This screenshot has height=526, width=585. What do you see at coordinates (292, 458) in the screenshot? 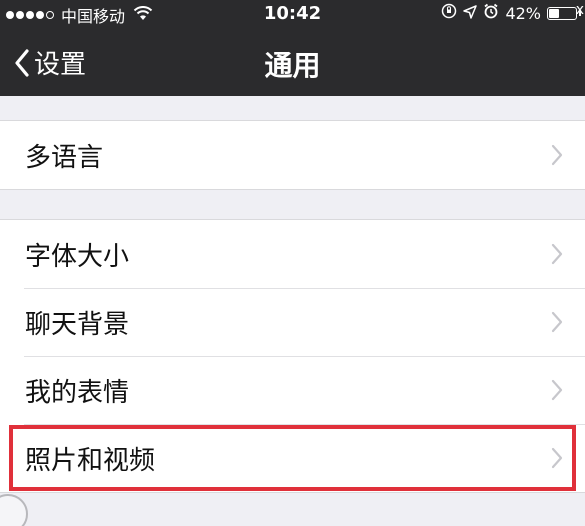
I see `list-item-photos-videos: 照片和视频` at bounding box center [292, 458].